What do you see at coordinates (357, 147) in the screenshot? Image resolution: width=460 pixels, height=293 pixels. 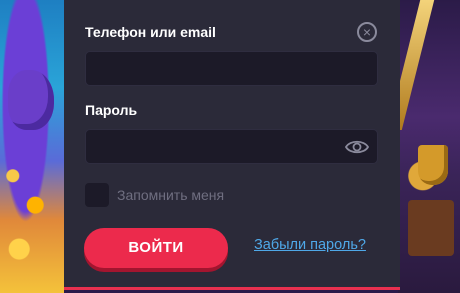 I see `eye-icon` at bounding box center [357, 147].